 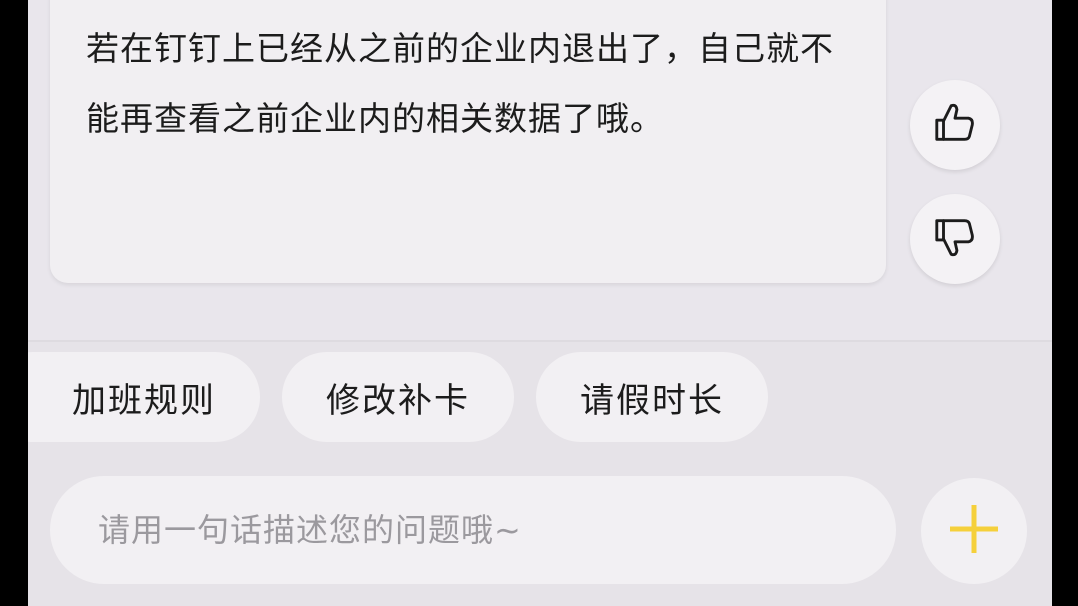 What do you see at coordinates (540, 341) in the screenshot?
I see `divider` at bounding box center [540, 341].